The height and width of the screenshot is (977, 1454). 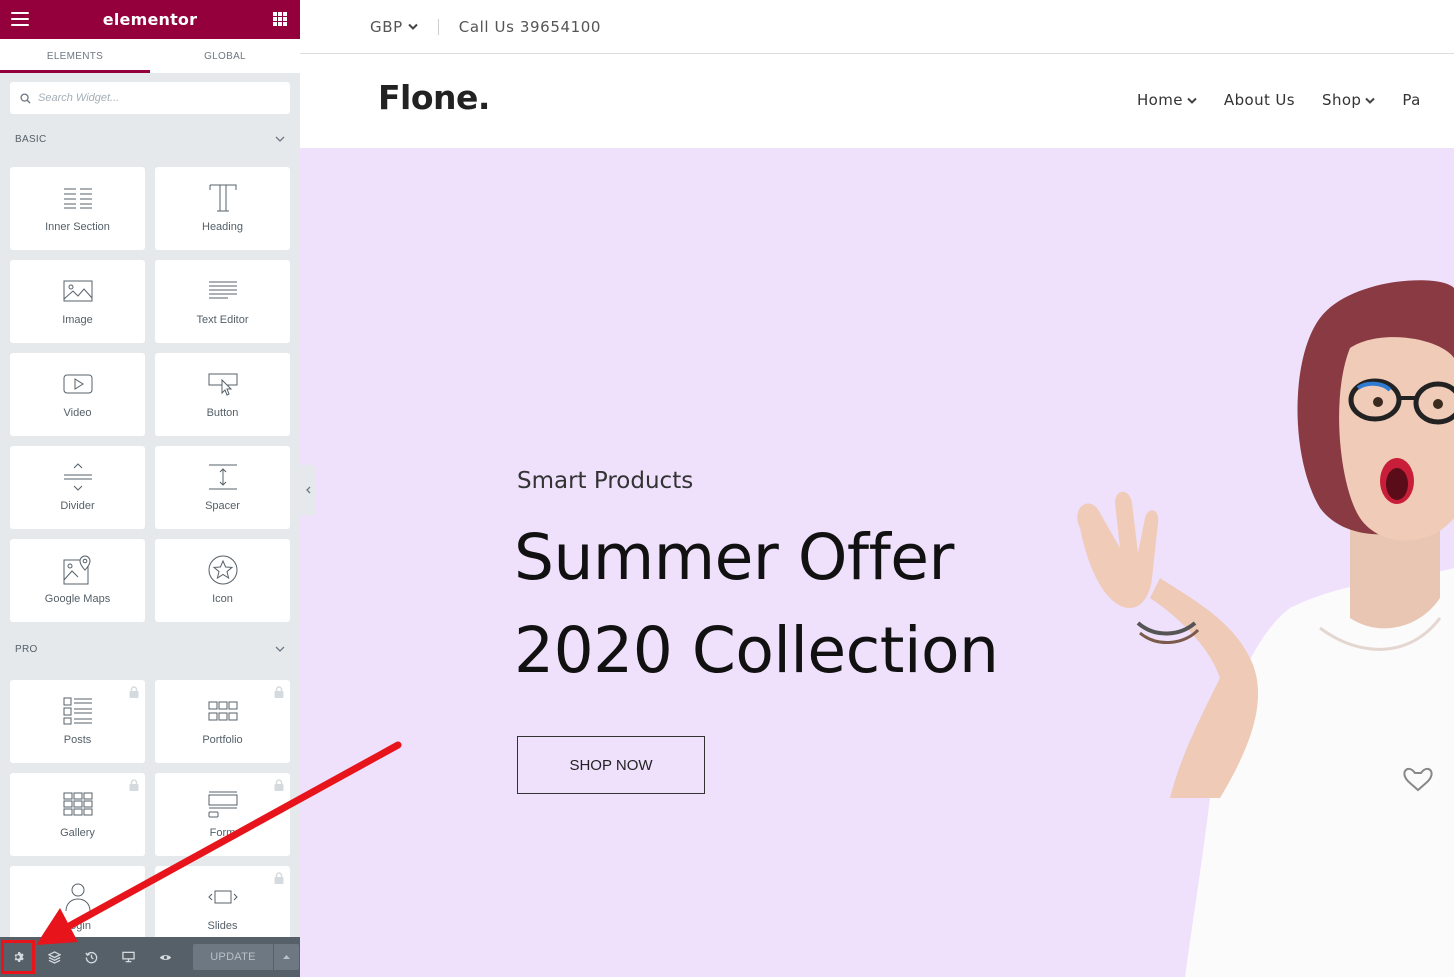 I want to click on site-header: Flone. Home About Us Shop Pa, so click(x=877, y=101).